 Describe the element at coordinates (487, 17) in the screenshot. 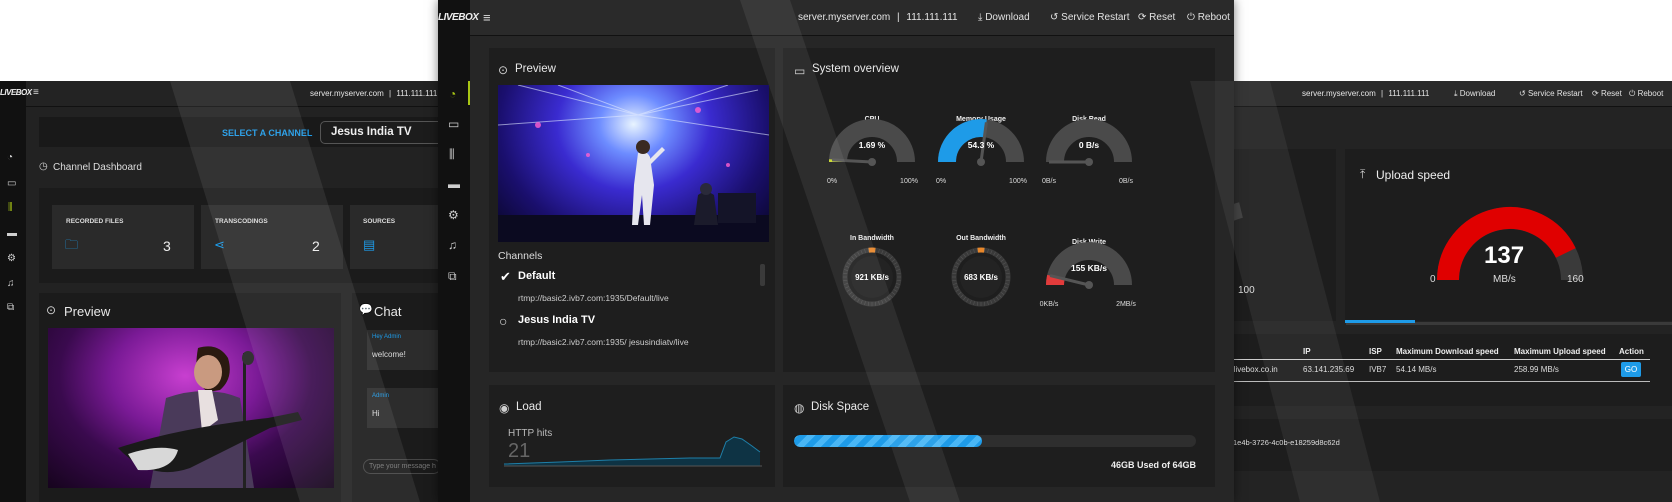

I see `center-menu-icon: ≡` at that location.